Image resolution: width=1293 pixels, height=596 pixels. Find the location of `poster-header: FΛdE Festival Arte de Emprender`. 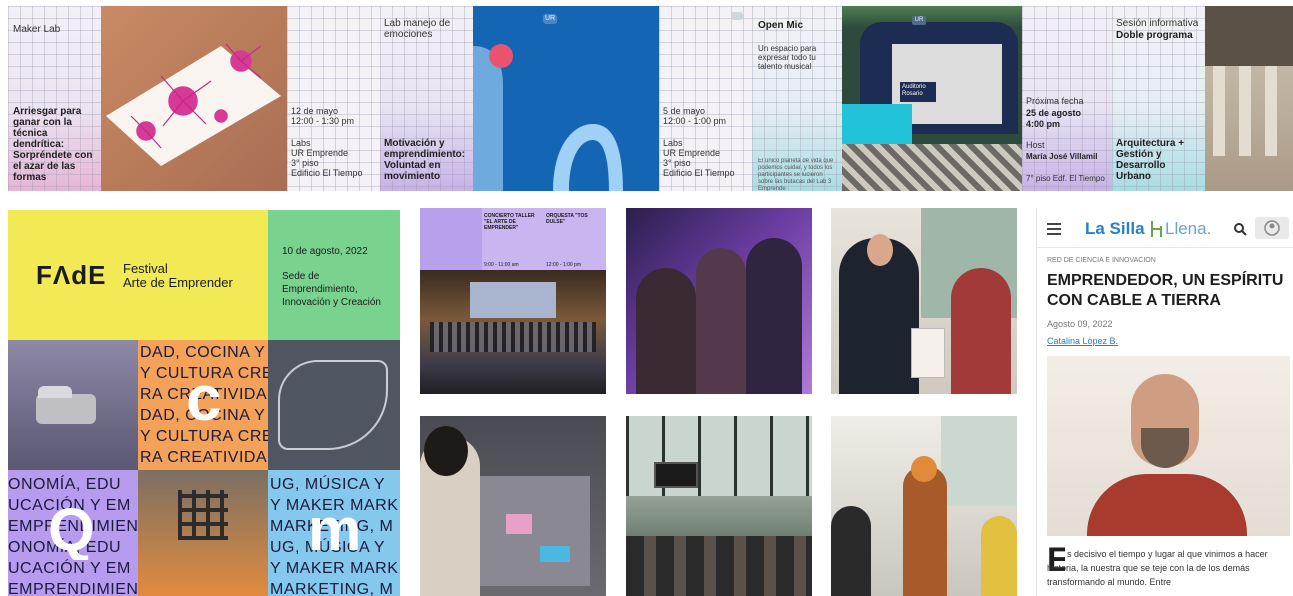

poster-header: FΛdE Festival Arte de Emprender is located at coordinates (138, 275).